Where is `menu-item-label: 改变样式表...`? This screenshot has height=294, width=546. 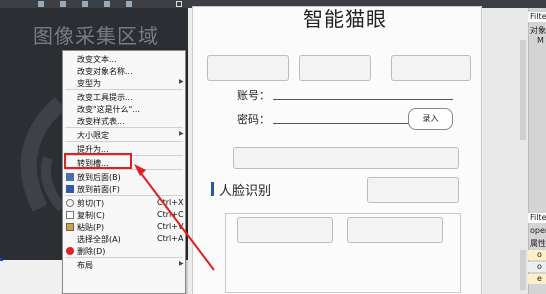 menu-item-label: 改变样式表... is located at coordinates (101, 121).